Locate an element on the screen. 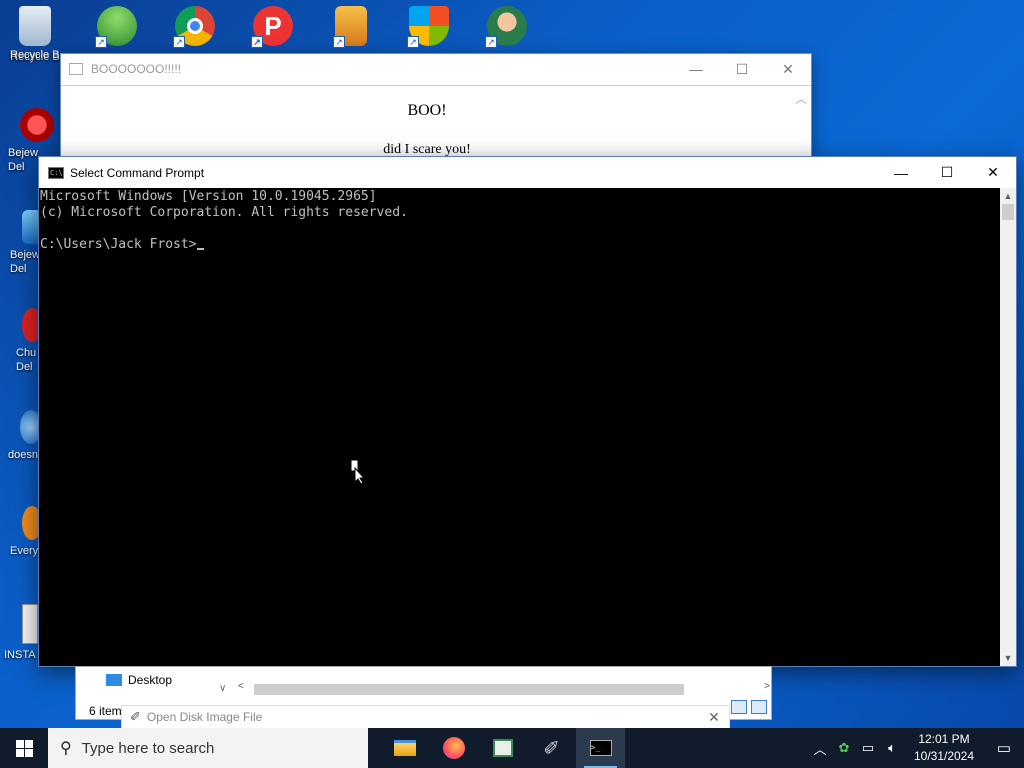  volume-icon: 🔈︎ is located at coordinates (892, 748).